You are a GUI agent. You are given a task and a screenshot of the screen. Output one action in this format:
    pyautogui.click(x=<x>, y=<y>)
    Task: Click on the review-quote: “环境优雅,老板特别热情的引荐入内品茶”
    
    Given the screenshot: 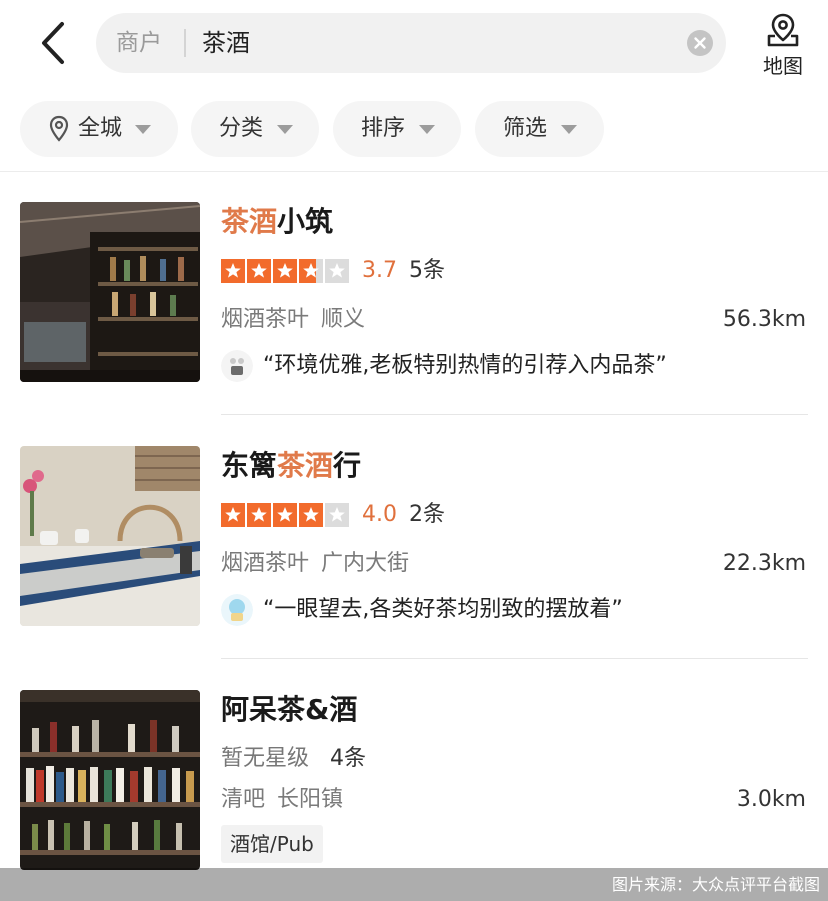 What is the action you would take?
    pyautogui.click(x=465, y=365)
    